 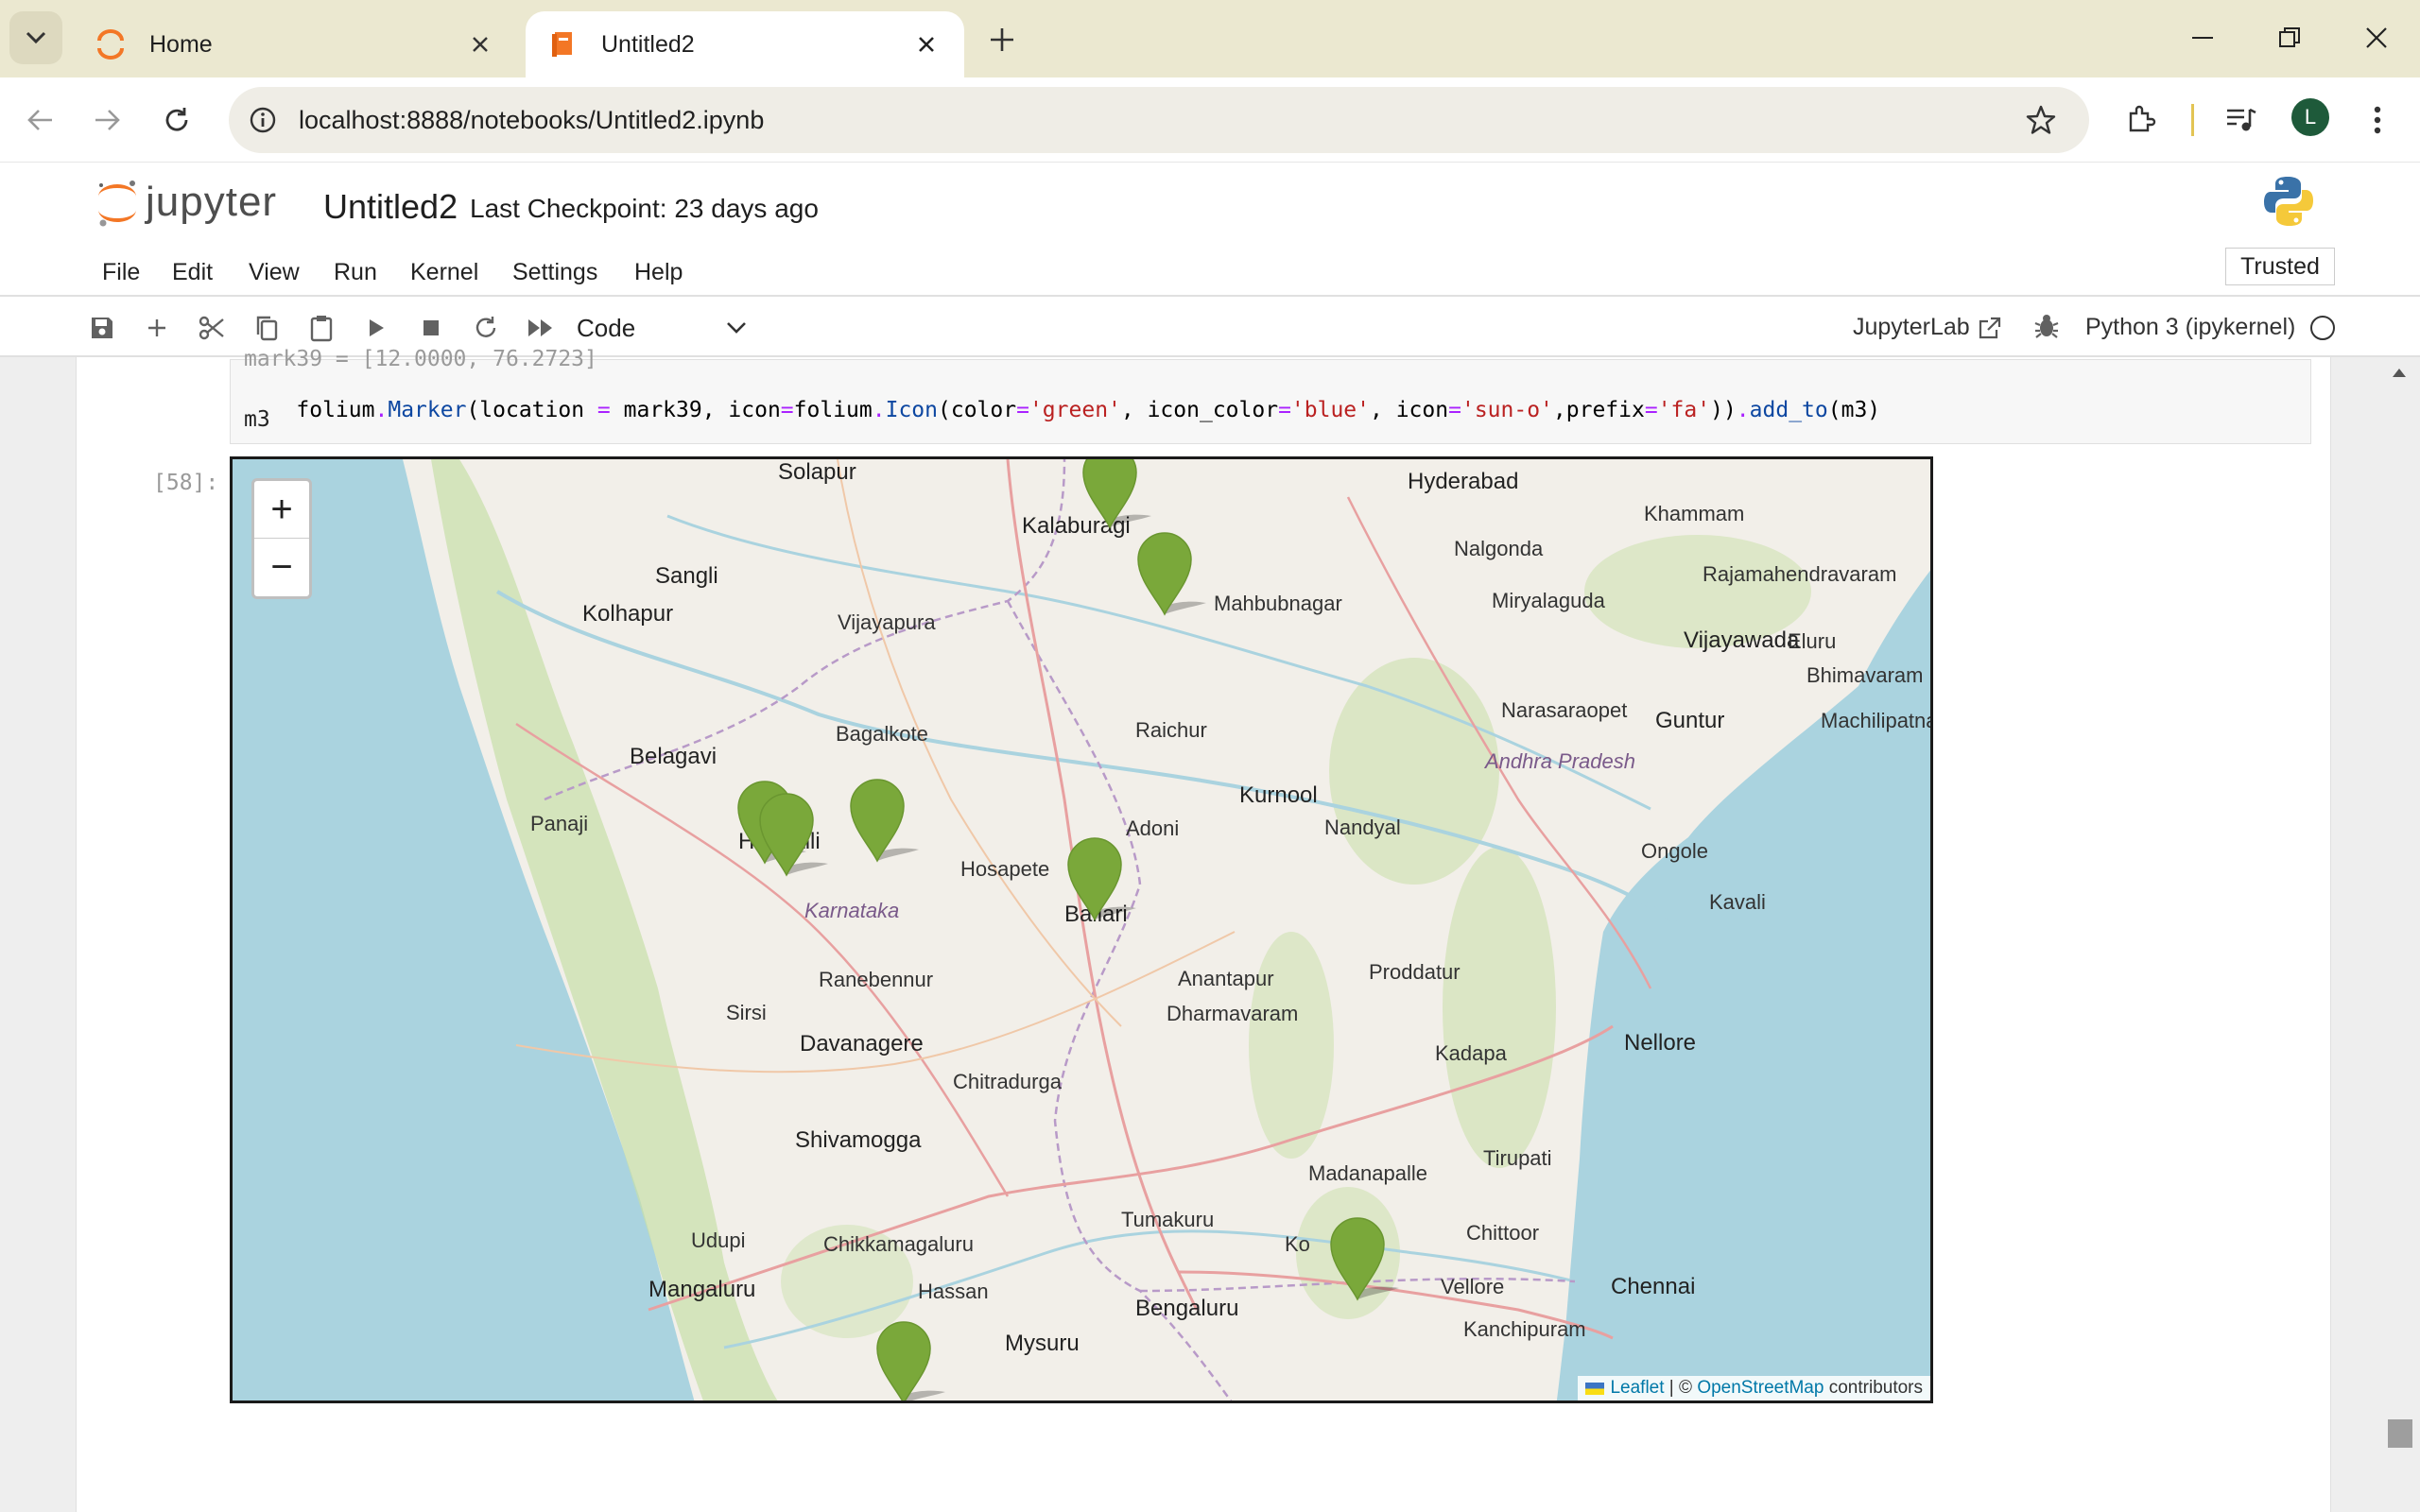 What do you see at coordinates (2141, 120) in the screenshot?
I see `extensions-button` at bounding box center [2141, 120].